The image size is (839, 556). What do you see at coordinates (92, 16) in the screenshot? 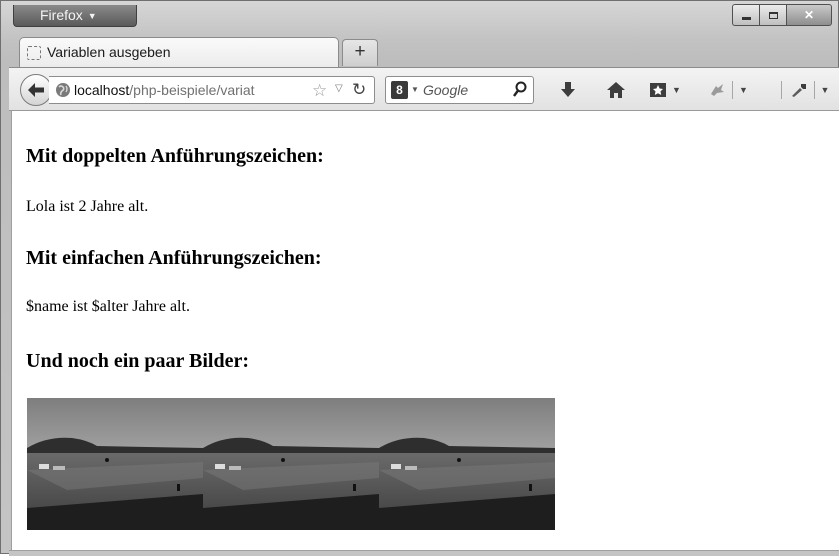
I see `firefox-menu-arrow-icon: ▼` at bounding box center [92, 16].